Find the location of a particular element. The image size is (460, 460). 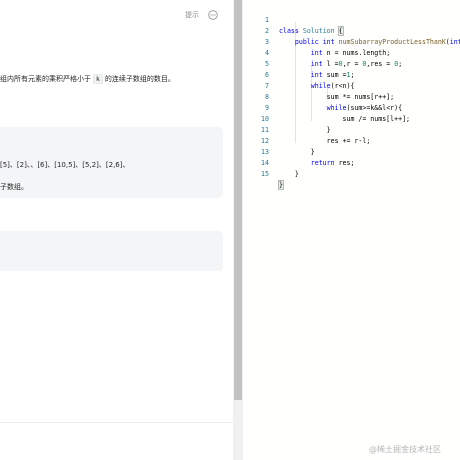

problem-description: 组内所有元素的乘积严格小于 k 的连续子数组的数目。 is located at coordinates (116, 79).